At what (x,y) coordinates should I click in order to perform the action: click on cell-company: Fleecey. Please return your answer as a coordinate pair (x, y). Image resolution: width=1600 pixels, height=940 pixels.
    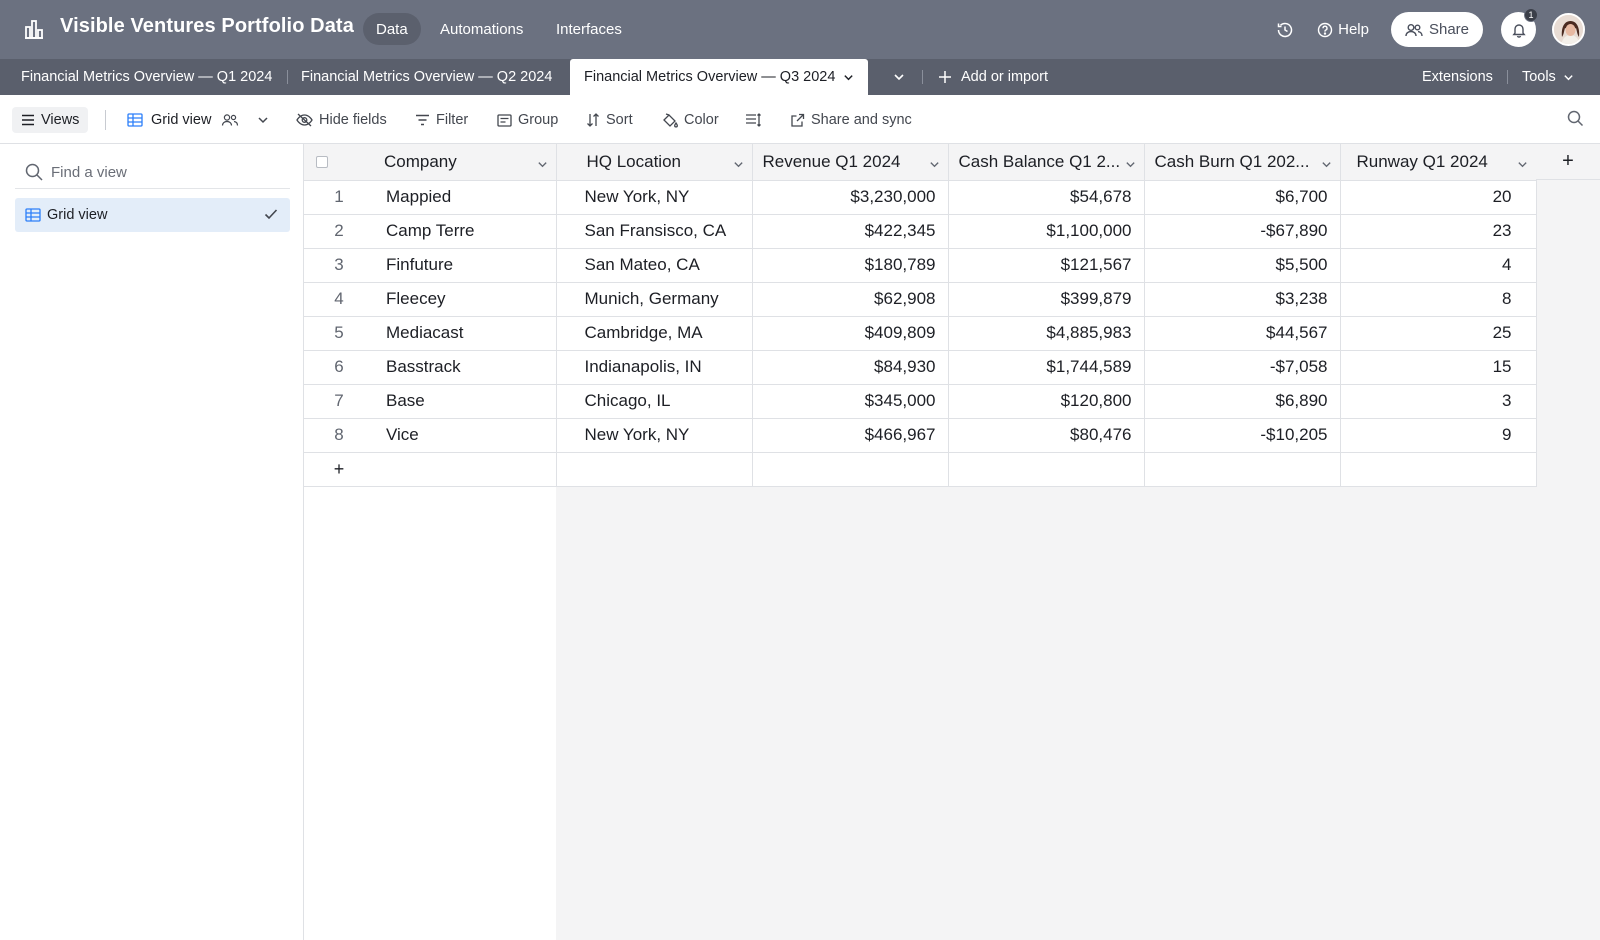
    Looking at the image, I should click on (465, 299).